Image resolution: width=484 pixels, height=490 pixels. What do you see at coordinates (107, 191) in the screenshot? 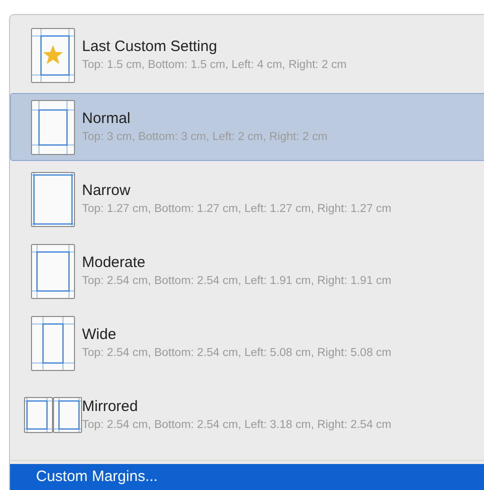
I see `preset-name: Narrow` at bounding box center [107, 191].